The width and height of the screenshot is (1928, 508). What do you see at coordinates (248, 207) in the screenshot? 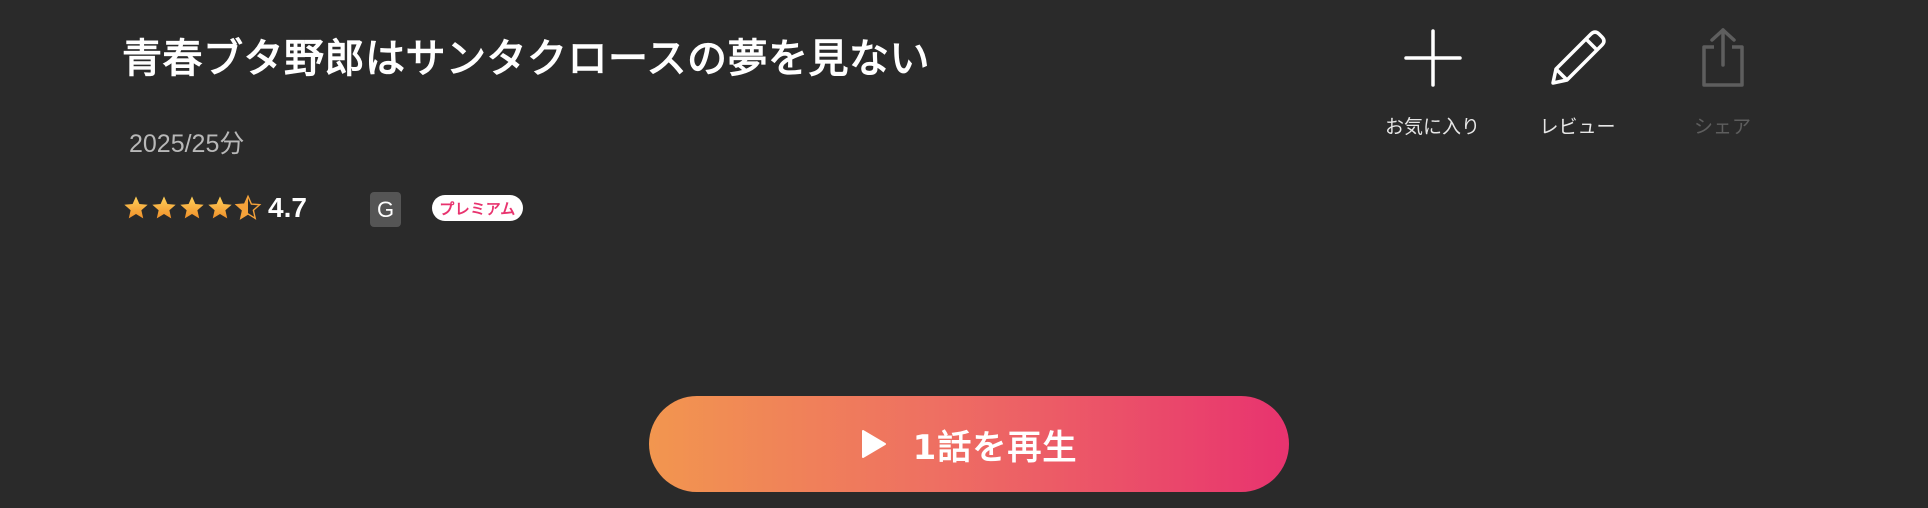
I see `half-star-icon` at bounding box center [248, 207].